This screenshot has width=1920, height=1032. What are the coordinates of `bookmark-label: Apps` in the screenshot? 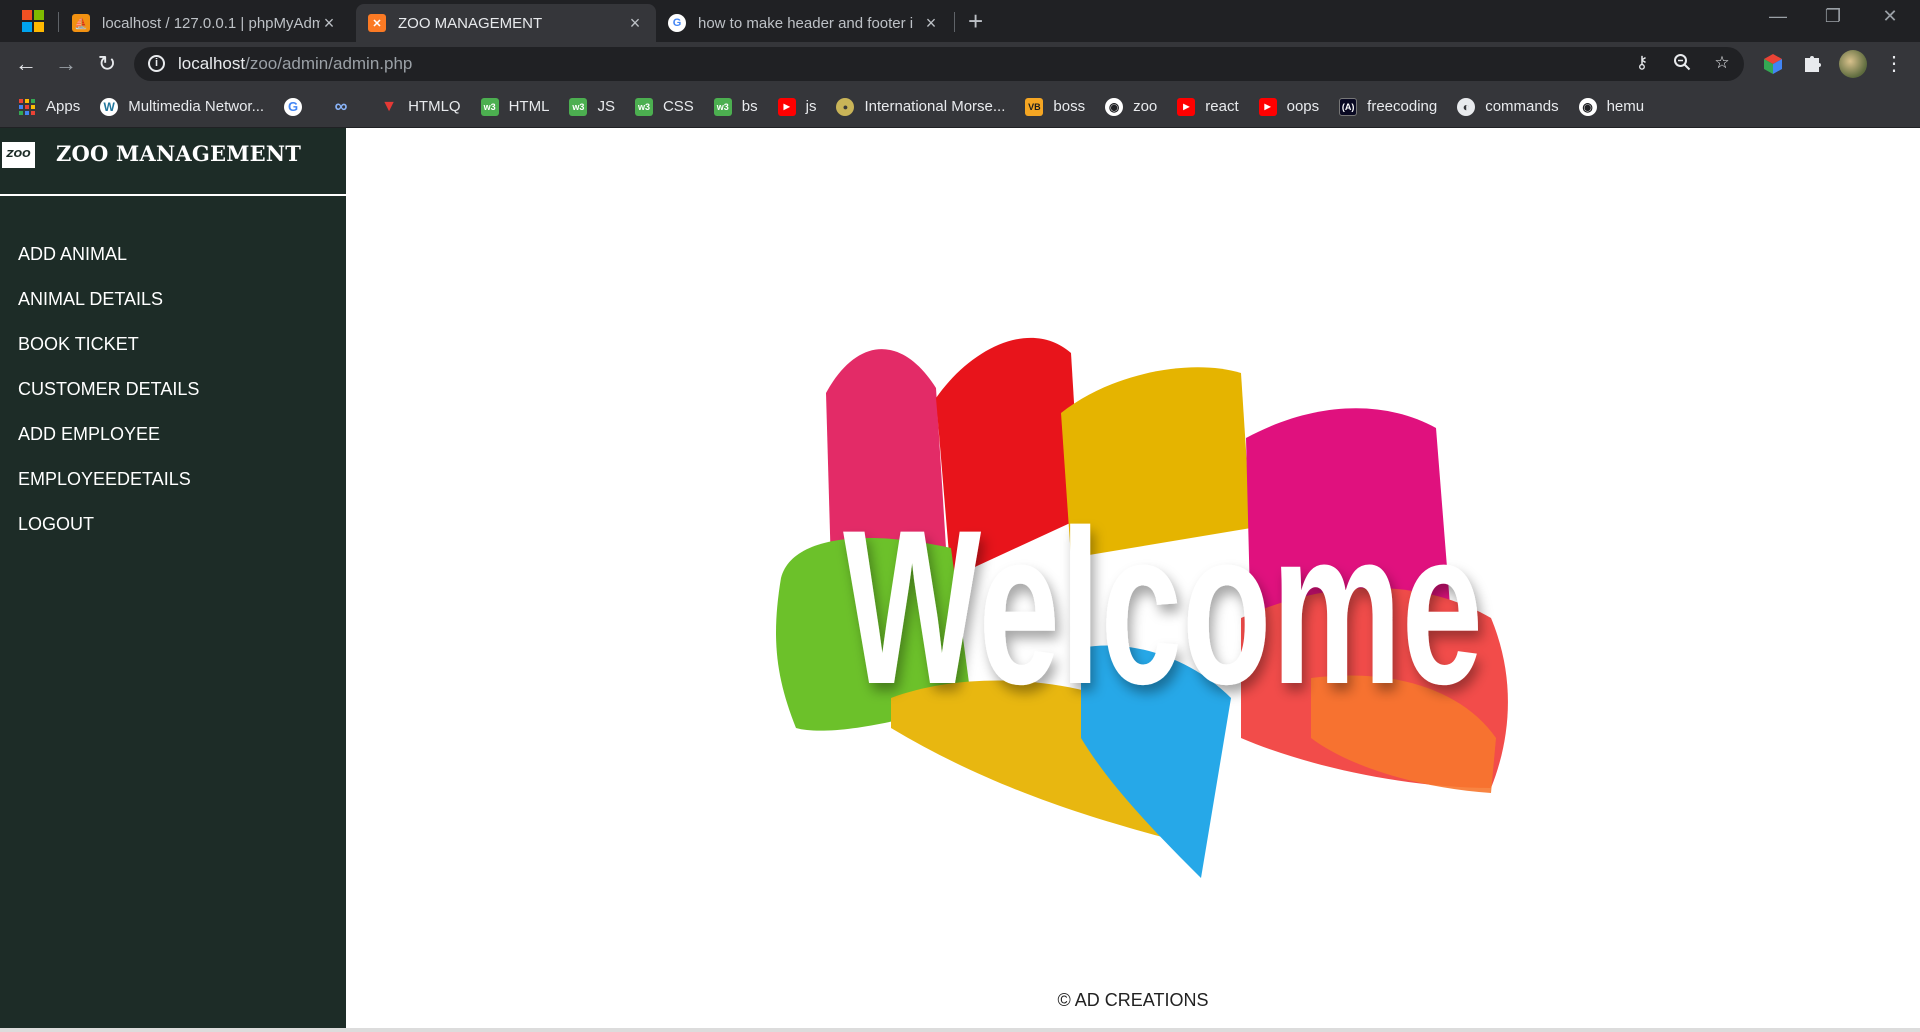 It's located at (63, 106).